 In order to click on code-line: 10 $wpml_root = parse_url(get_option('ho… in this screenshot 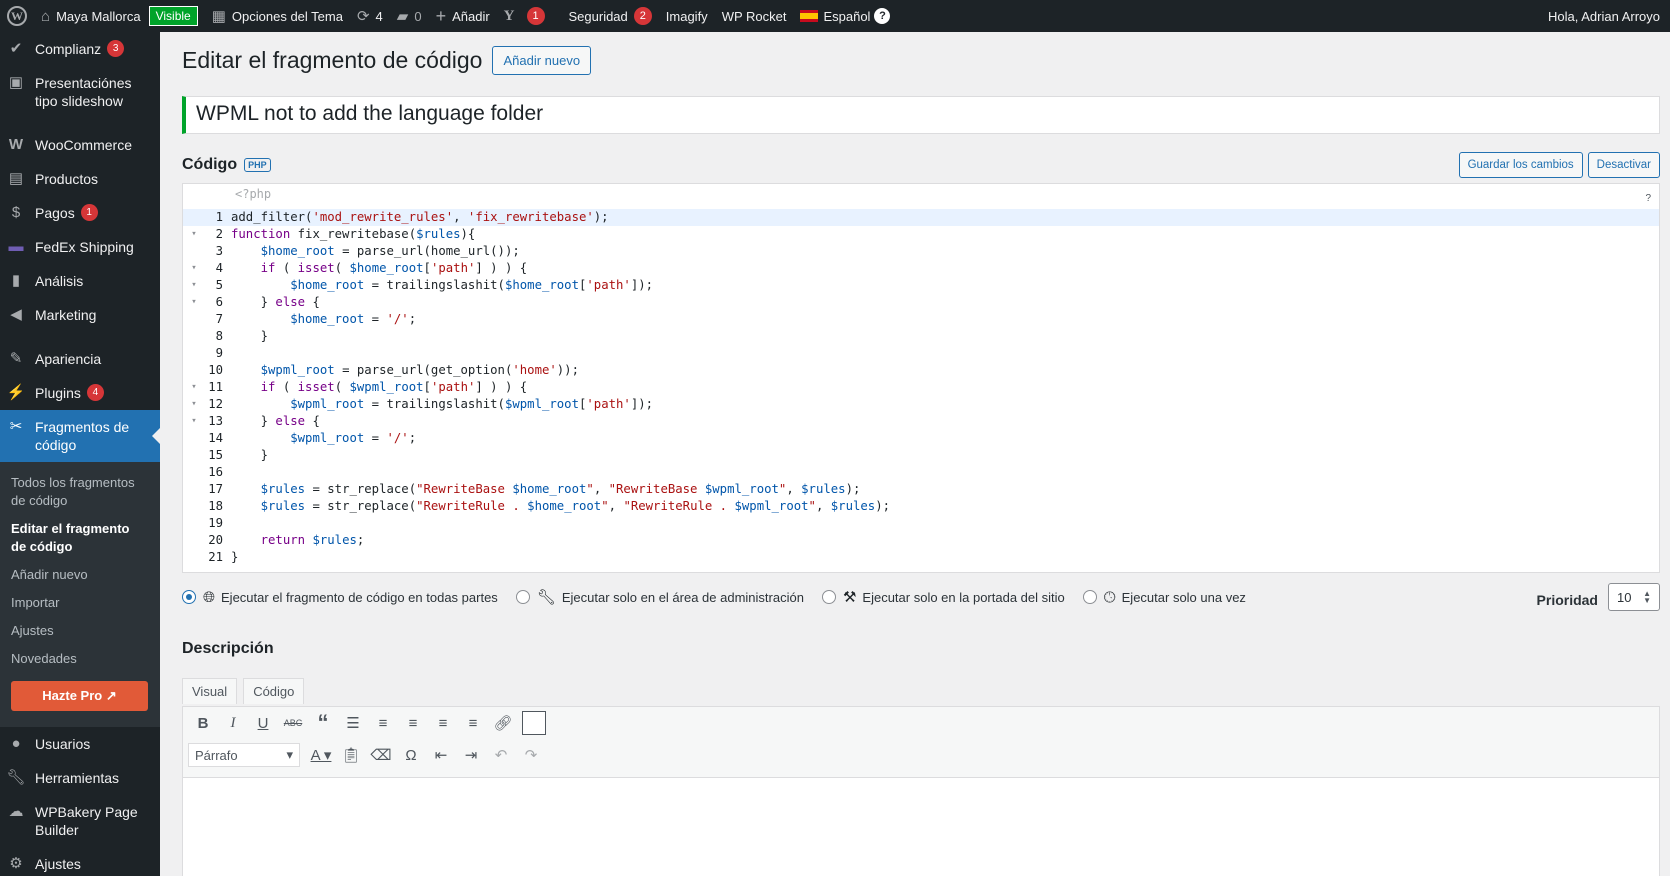, I will do `click(921, 370)`.